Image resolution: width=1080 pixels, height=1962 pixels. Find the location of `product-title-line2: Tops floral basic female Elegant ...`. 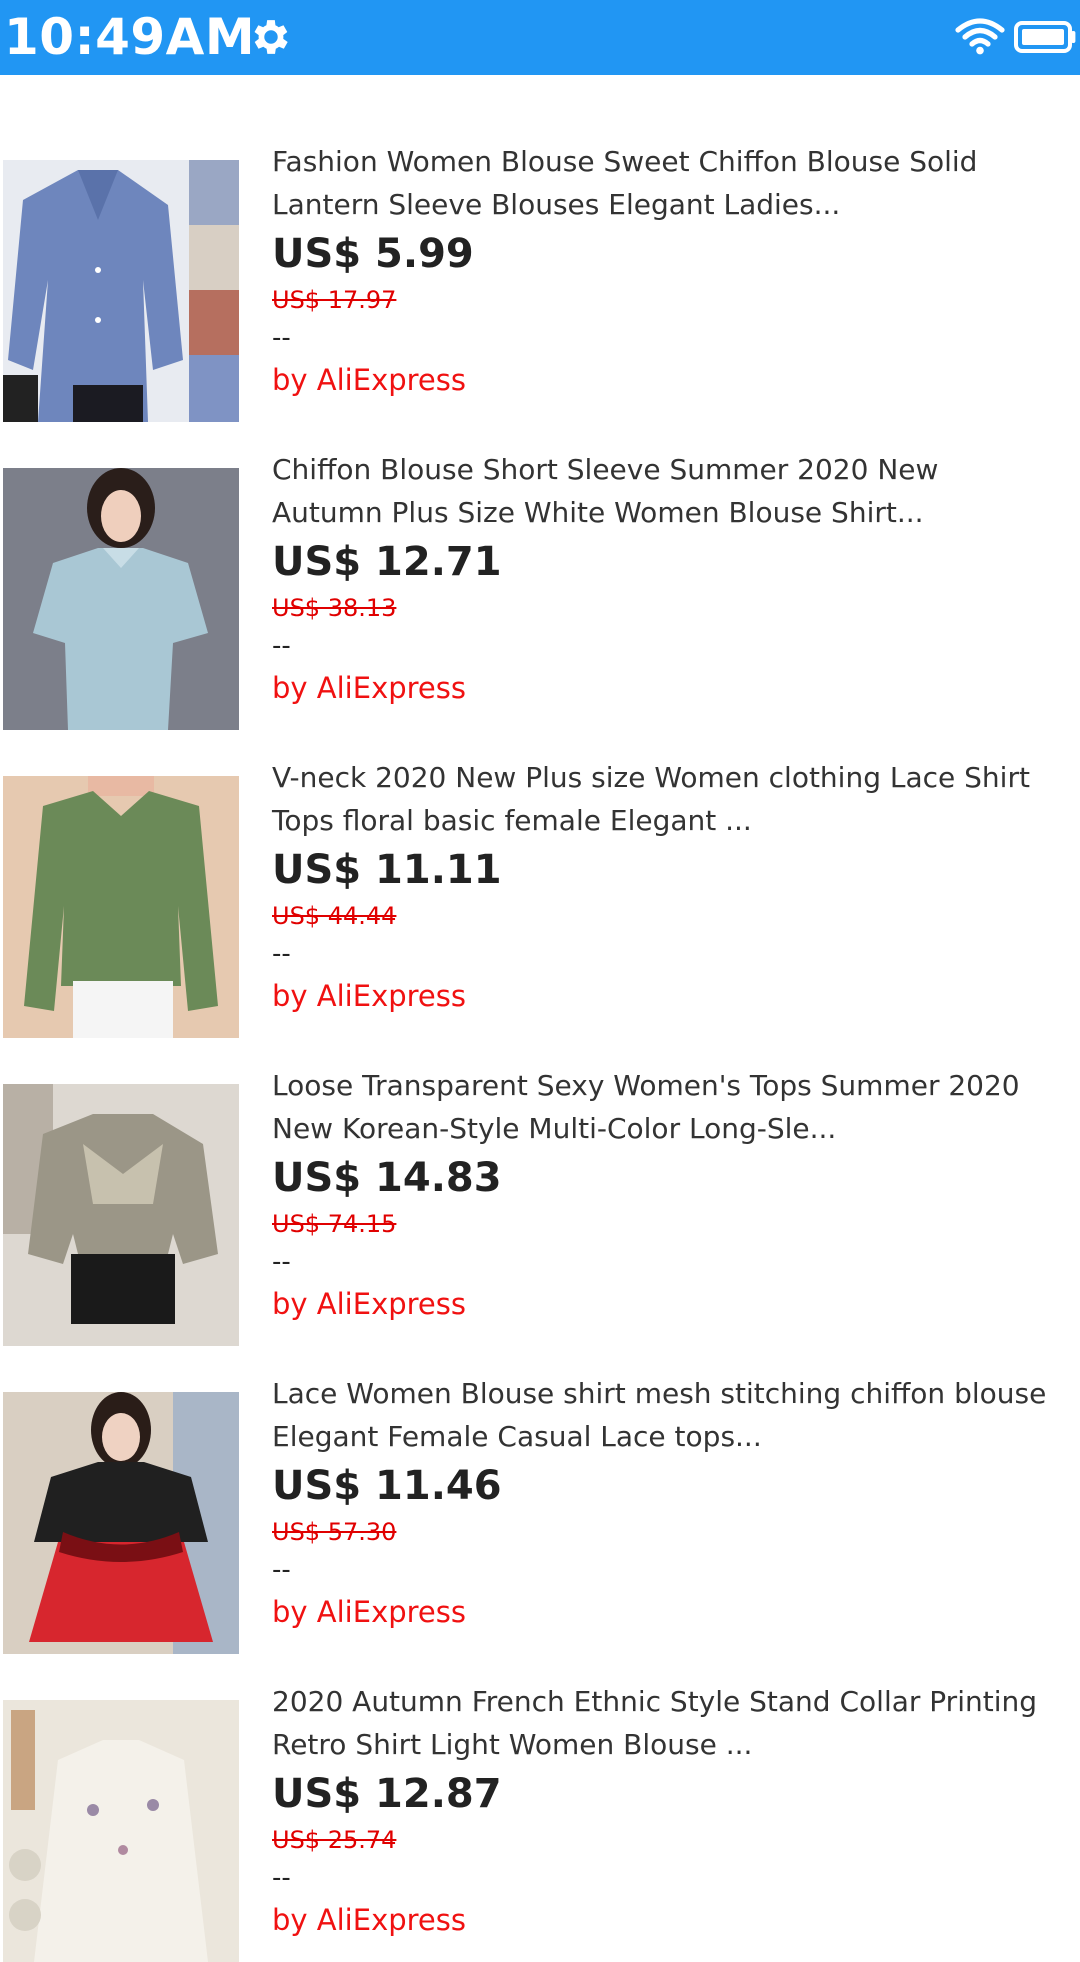

product-title-line2: Tops floral basic female Elegant ... is located at coordinates (676, 820).